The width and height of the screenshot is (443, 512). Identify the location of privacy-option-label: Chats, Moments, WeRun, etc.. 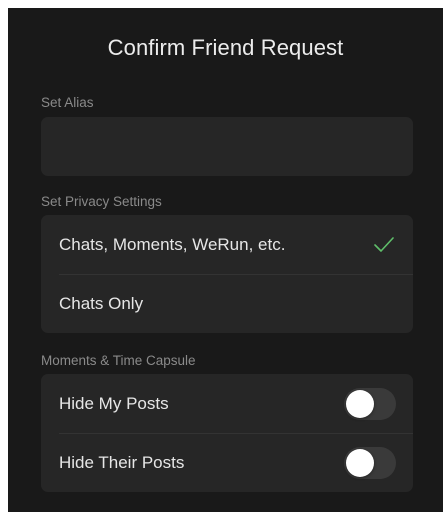
(172, 244).